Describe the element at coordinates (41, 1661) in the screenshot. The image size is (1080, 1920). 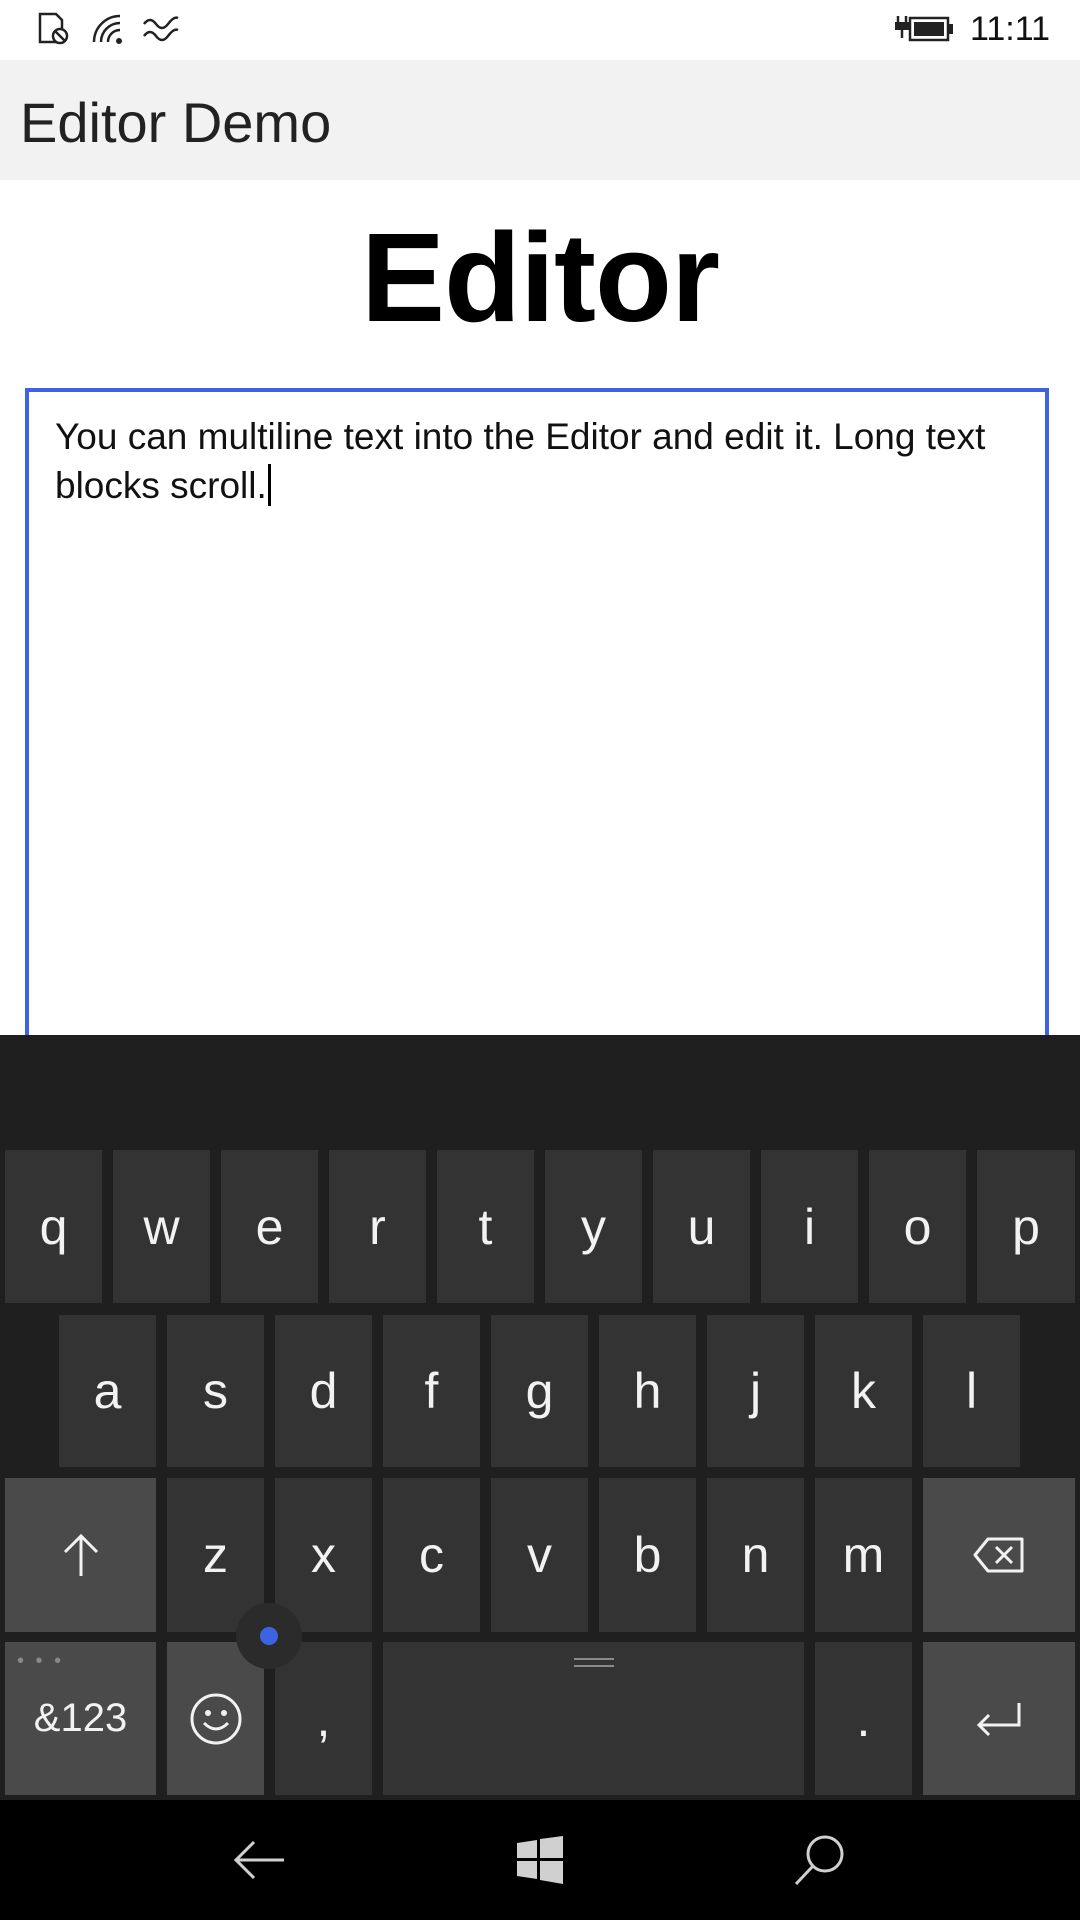
I see `more-dots-icon: • • •` at that location.